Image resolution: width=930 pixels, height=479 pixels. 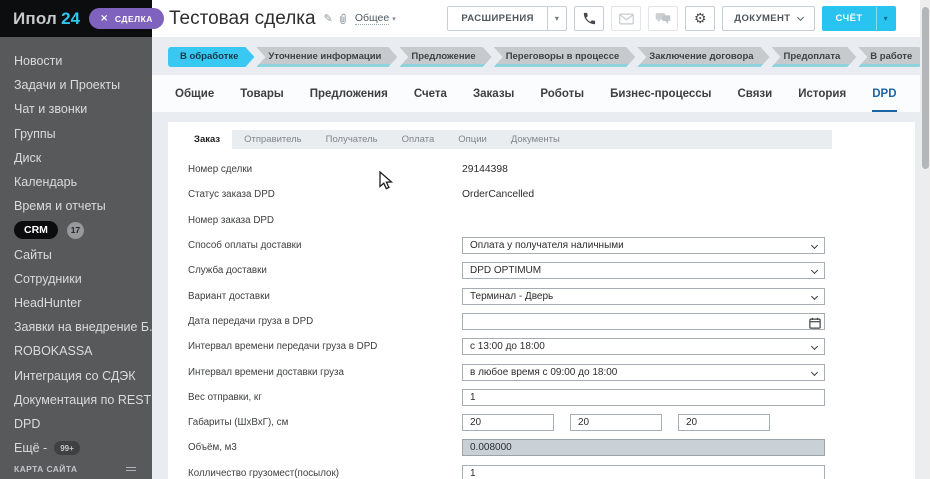 What do you see at coordinates (273, 139) in the screenshot?
I see `subtab-sender: Отправитель` at bounding box center [273, 139].